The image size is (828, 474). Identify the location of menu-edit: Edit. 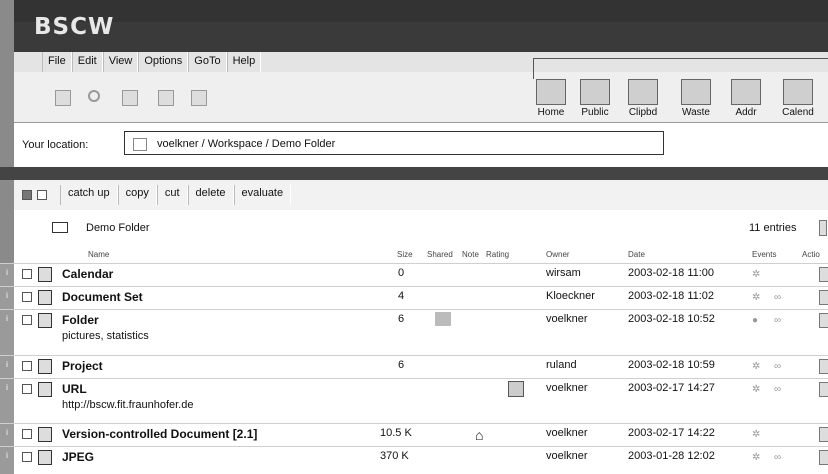
(87, 62).